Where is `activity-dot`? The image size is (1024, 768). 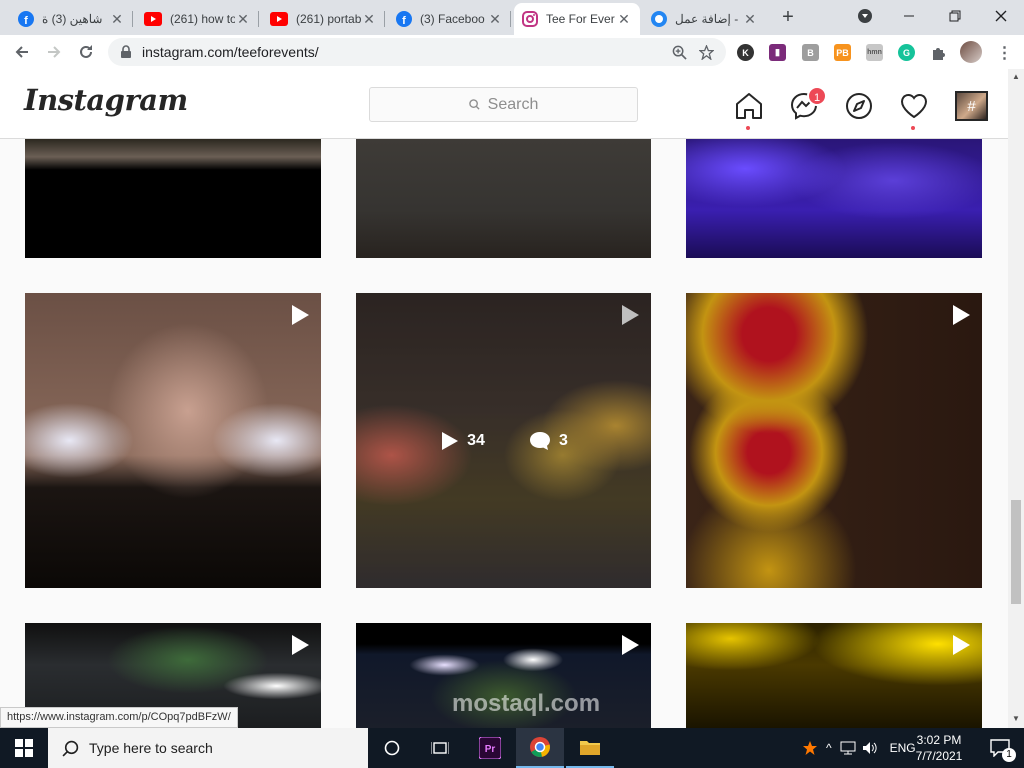 activity-dot is located at coordinates (913, 128).